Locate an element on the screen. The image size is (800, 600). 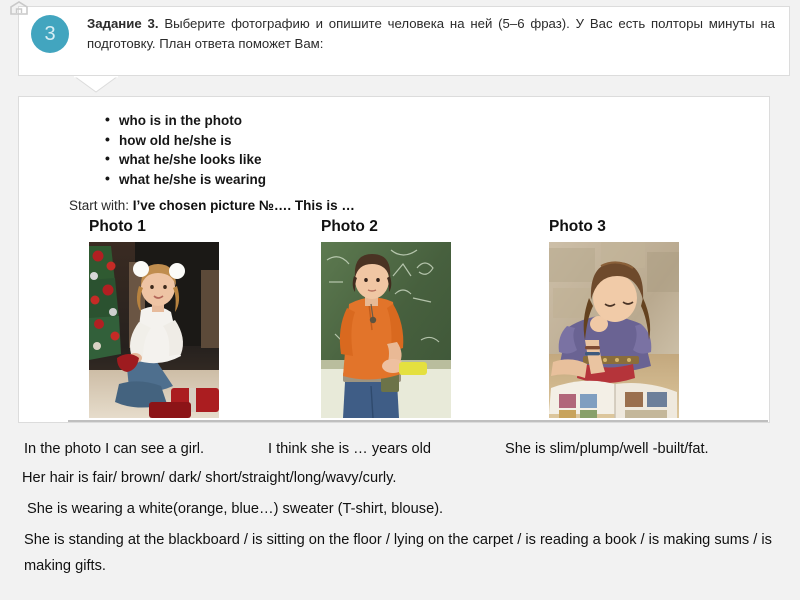
start-with-prefix: Start with: is located at coordinates (101, 205).